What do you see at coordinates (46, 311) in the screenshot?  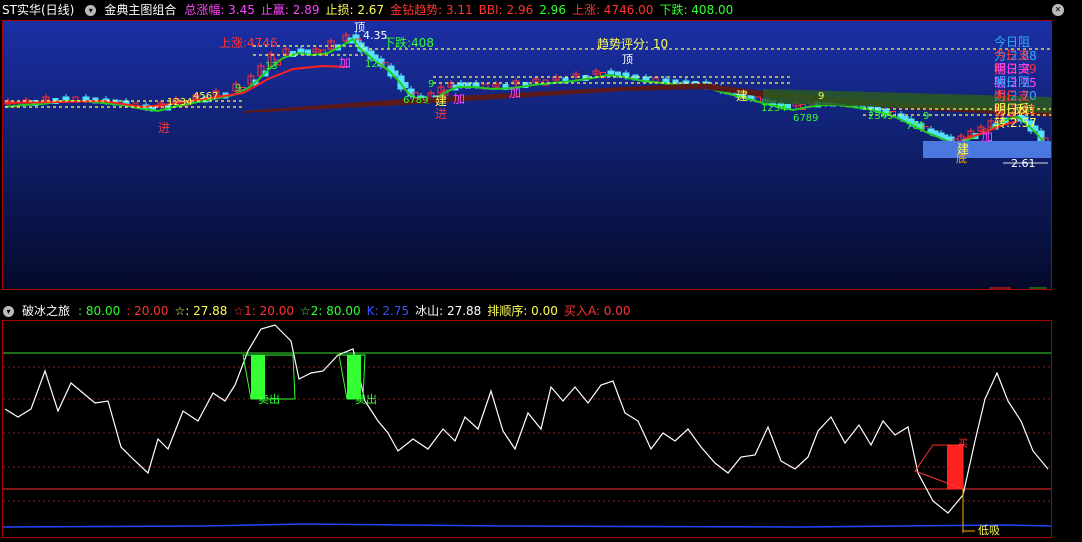 I see `indicator-title: 破冰之旅` at bounding box center [46, 311].